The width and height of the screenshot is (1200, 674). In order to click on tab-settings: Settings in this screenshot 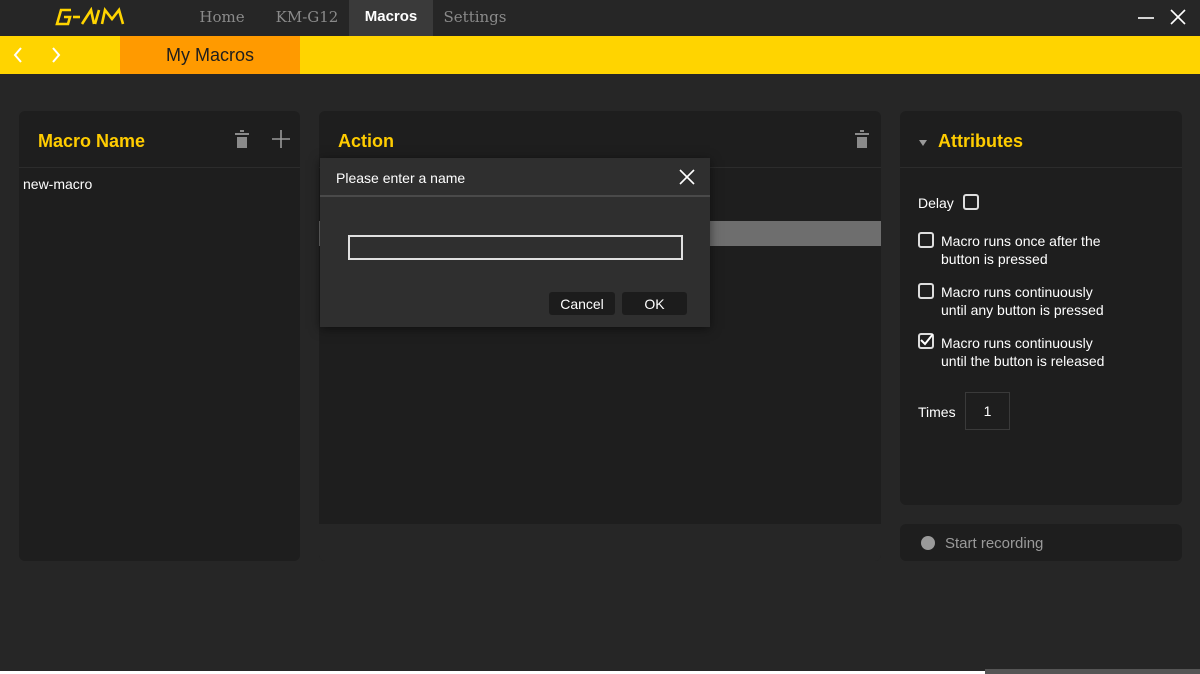, I will do `click(475, 18)`.